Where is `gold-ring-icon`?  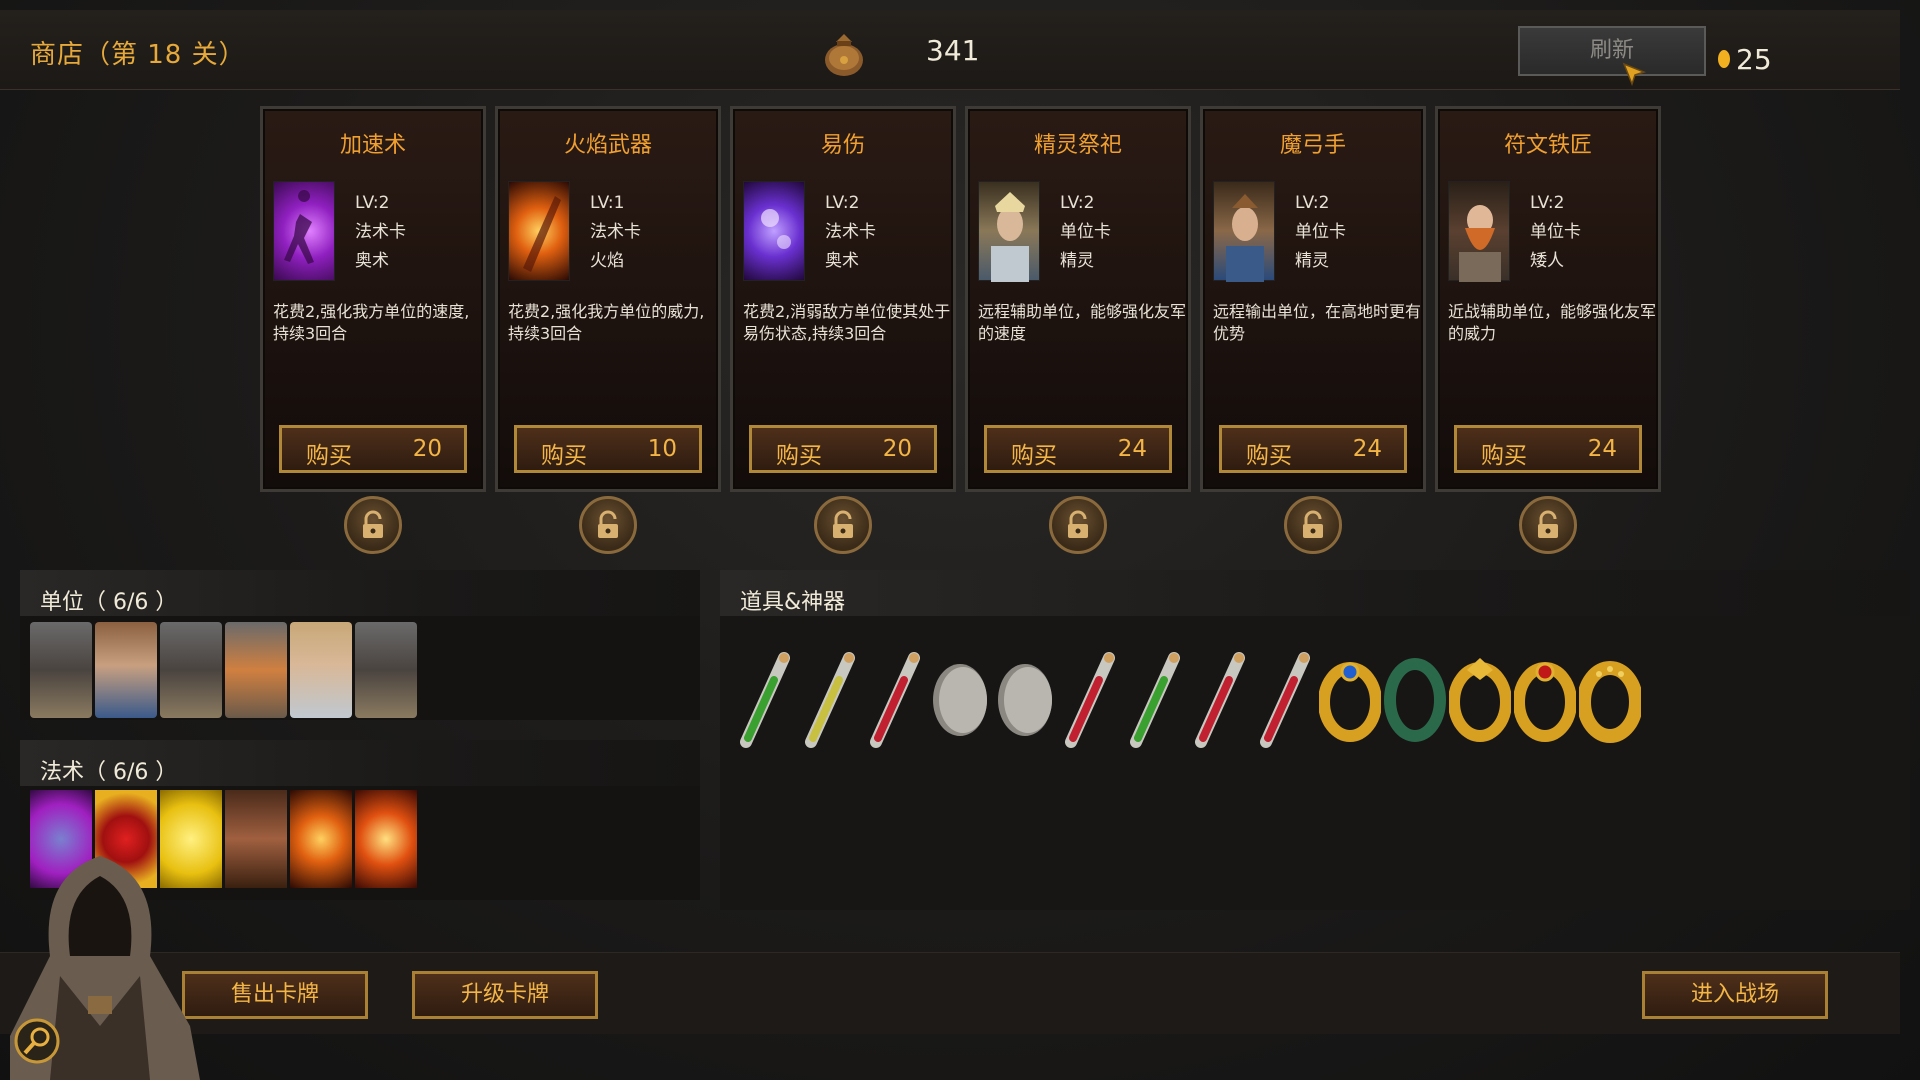 gold-ring-icon is located at coordinates (1480, 700).